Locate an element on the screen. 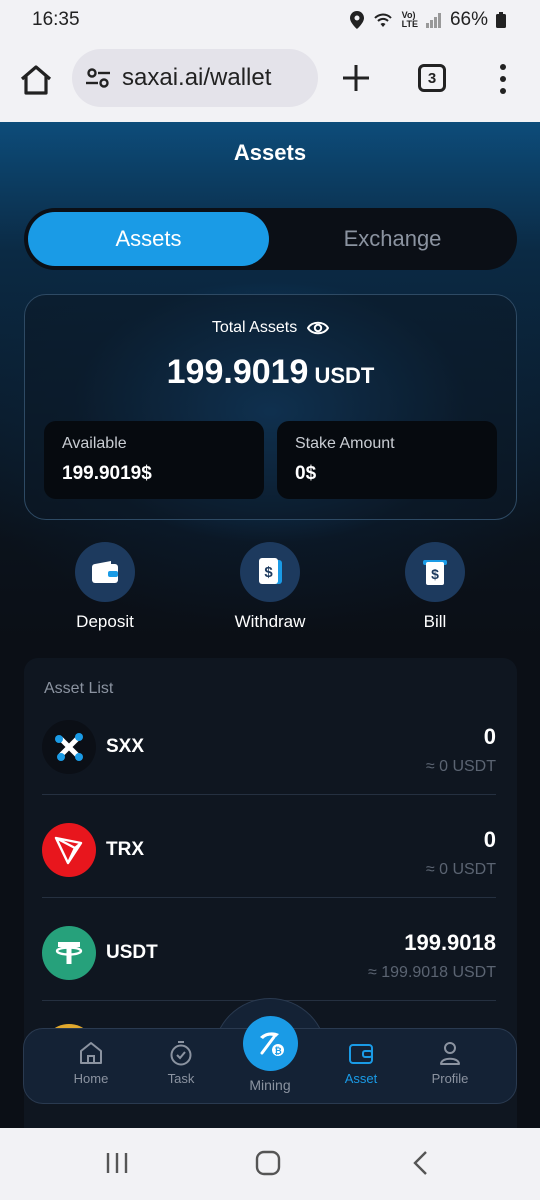  bill-button: $ Bill is located at coordinates (435, 587).